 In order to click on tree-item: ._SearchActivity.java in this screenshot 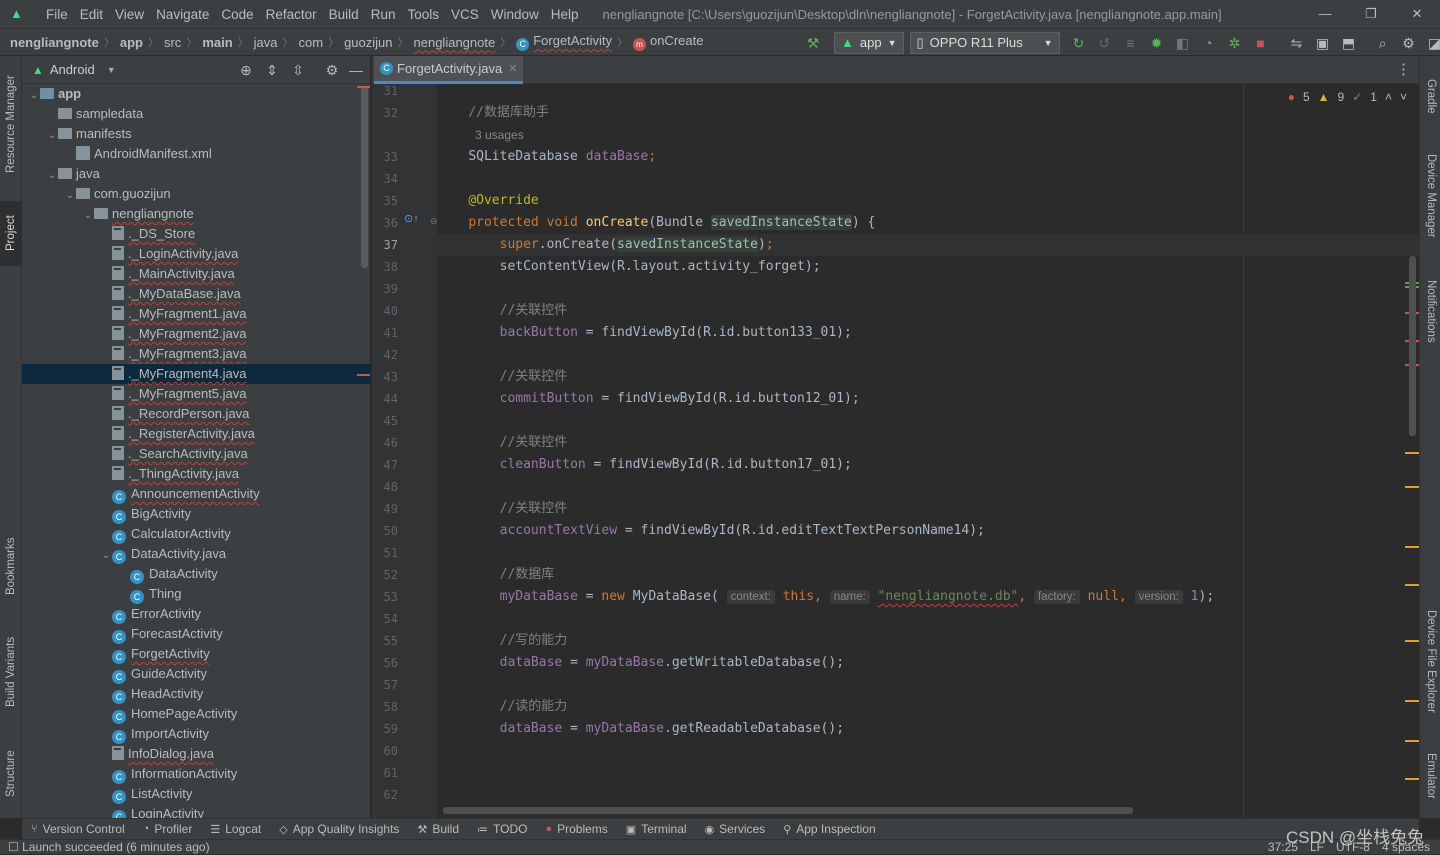, I will do `click(190, 454)`.